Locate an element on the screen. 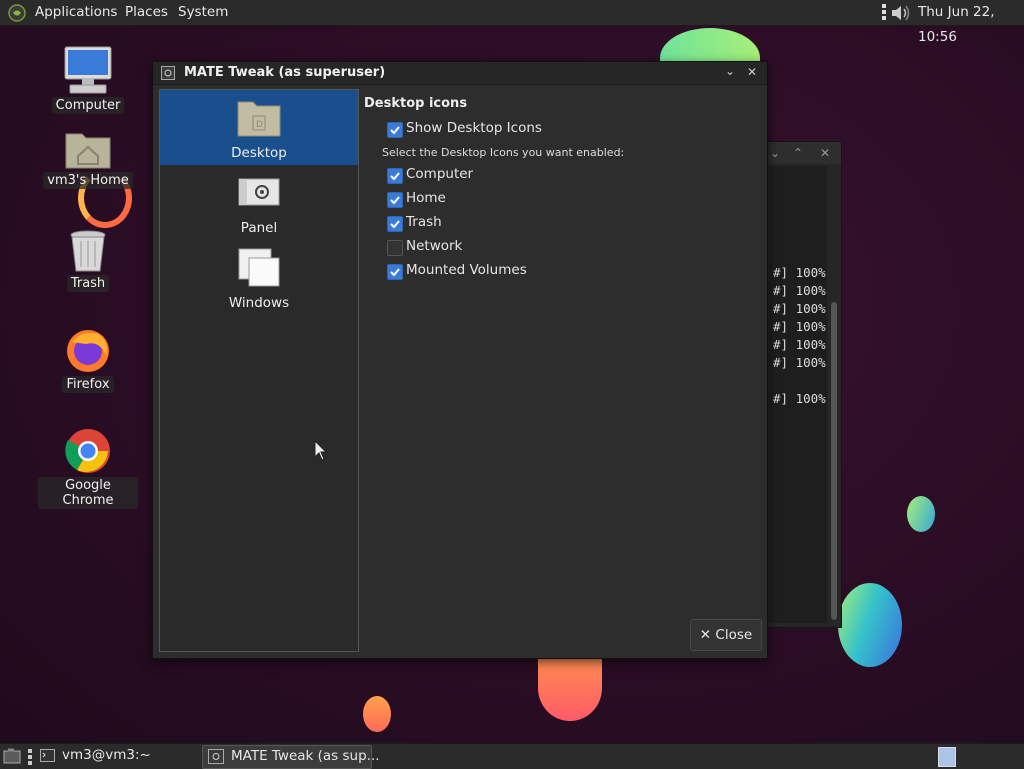 The width and height of the screenshot is (1024, 769). checkbox-label: Mounted Volumes is located at coordinates (466, 270).